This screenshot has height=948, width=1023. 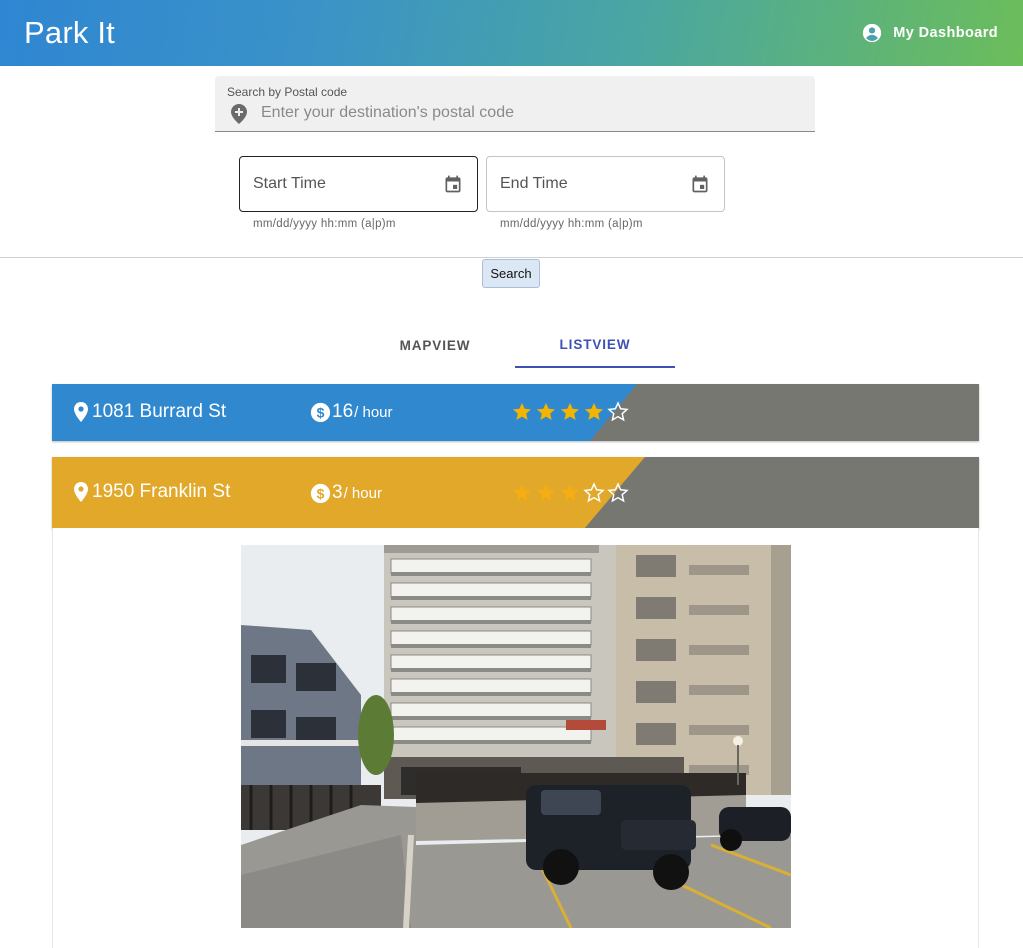 What do you see at coordinates (529, 113) in the screenshot?
I see `postal-code-input` at bounding box center [529, 113].